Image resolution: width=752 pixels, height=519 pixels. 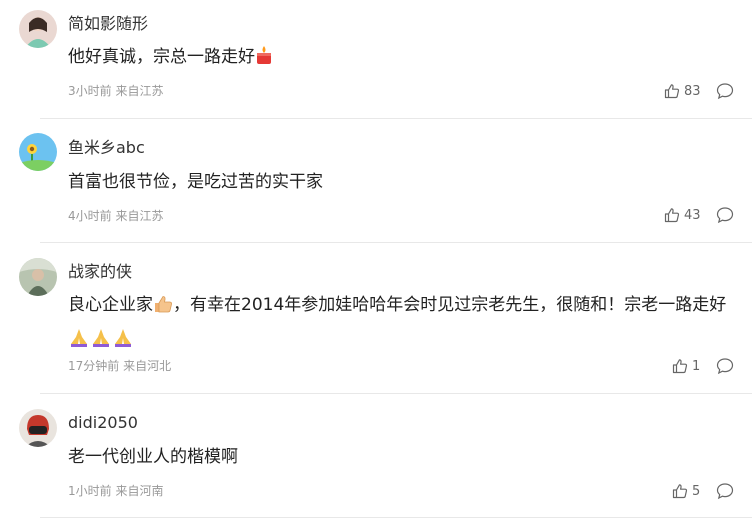 I want to click on username: 战家的侠, so click(x=100, y=272).